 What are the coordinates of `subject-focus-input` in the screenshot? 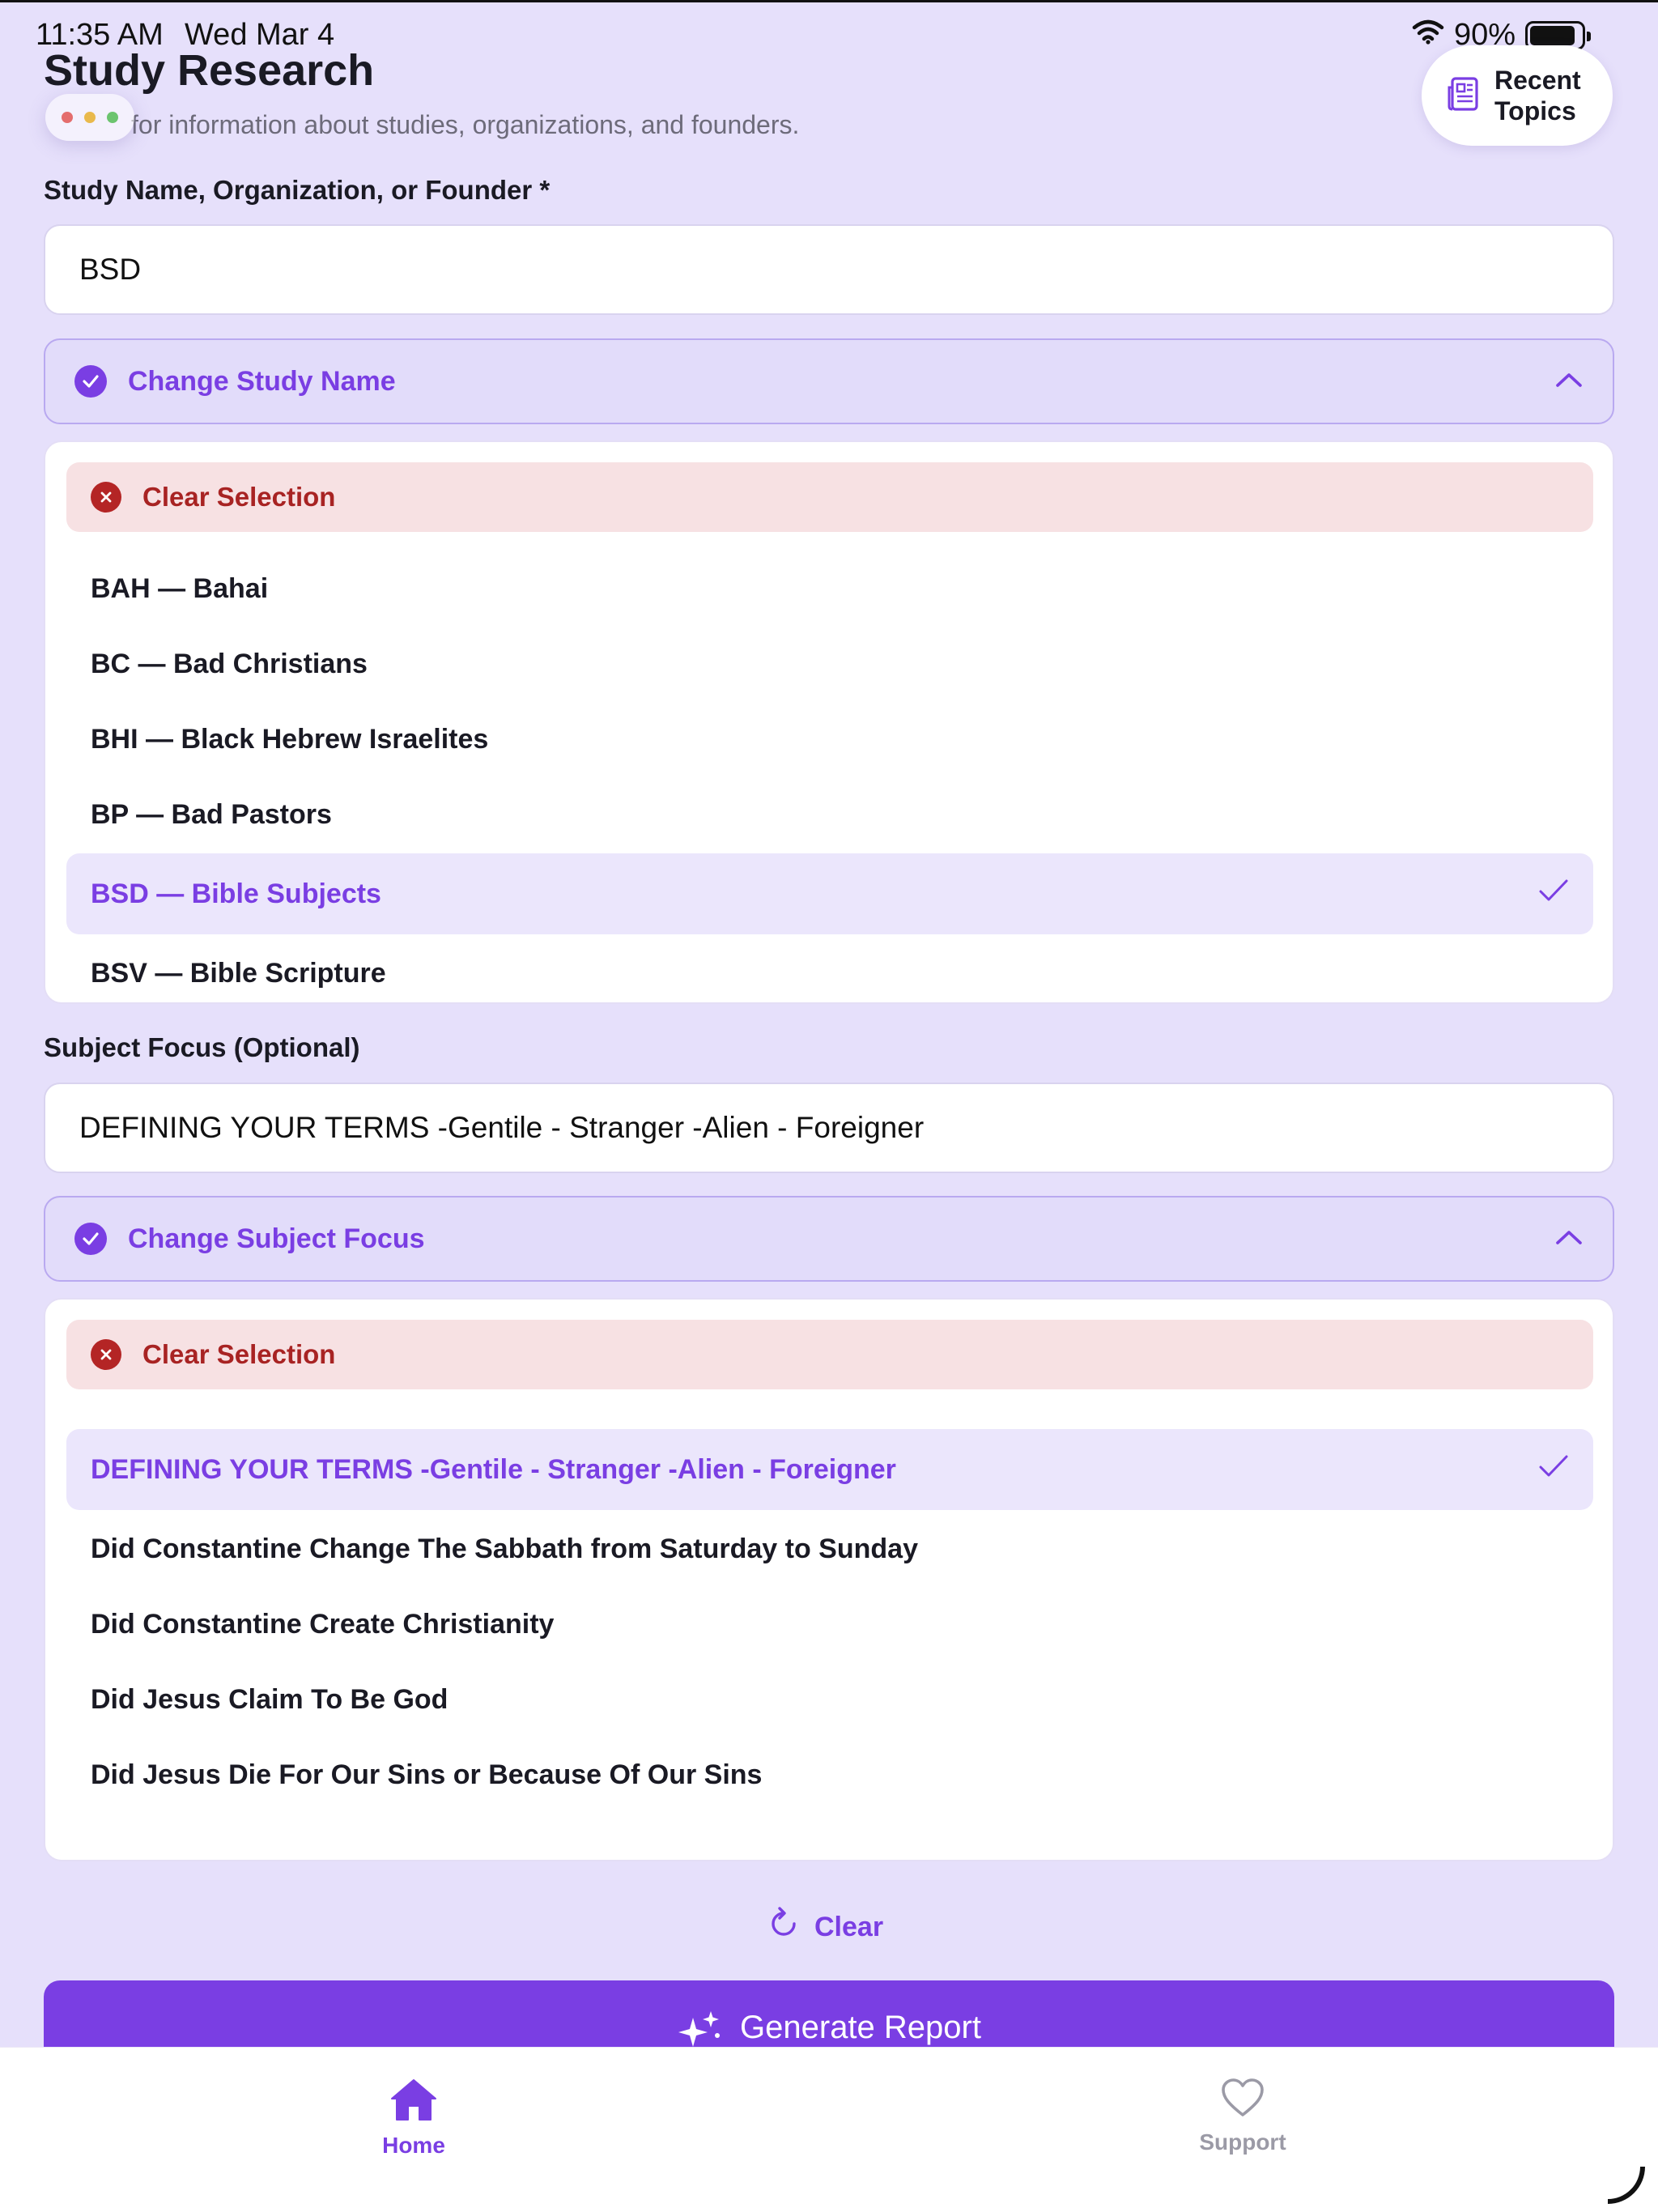 It's located at (829, 1128).